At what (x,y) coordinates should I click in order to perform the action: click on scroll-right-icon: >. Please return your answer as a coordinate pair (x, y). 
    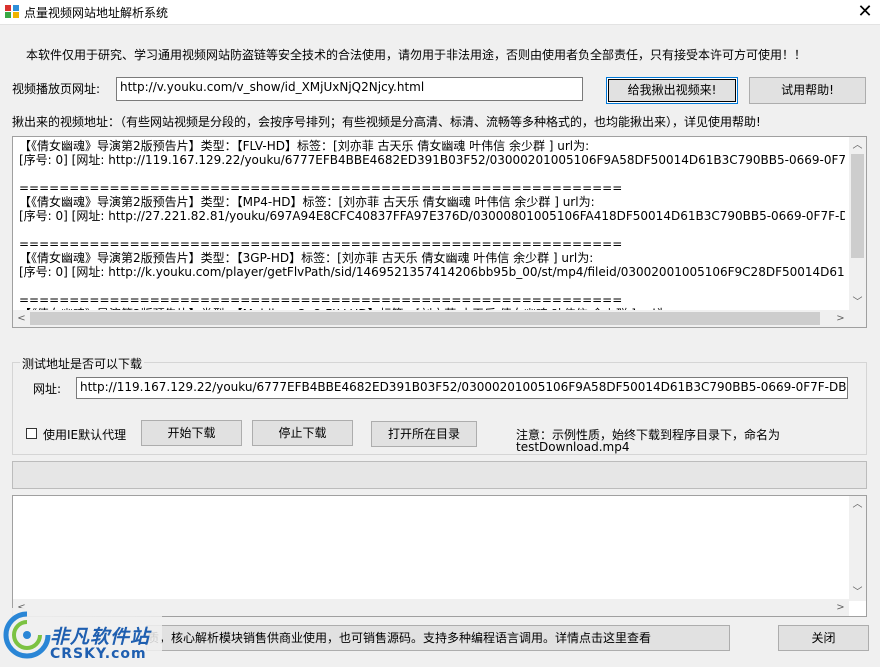
    Looking at the image, I should click on (840, 318).